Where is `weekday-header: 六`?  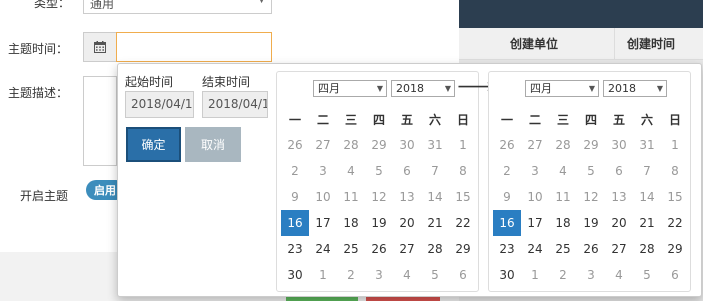 weekday-header: 六 is located at coordinates (434, 119).